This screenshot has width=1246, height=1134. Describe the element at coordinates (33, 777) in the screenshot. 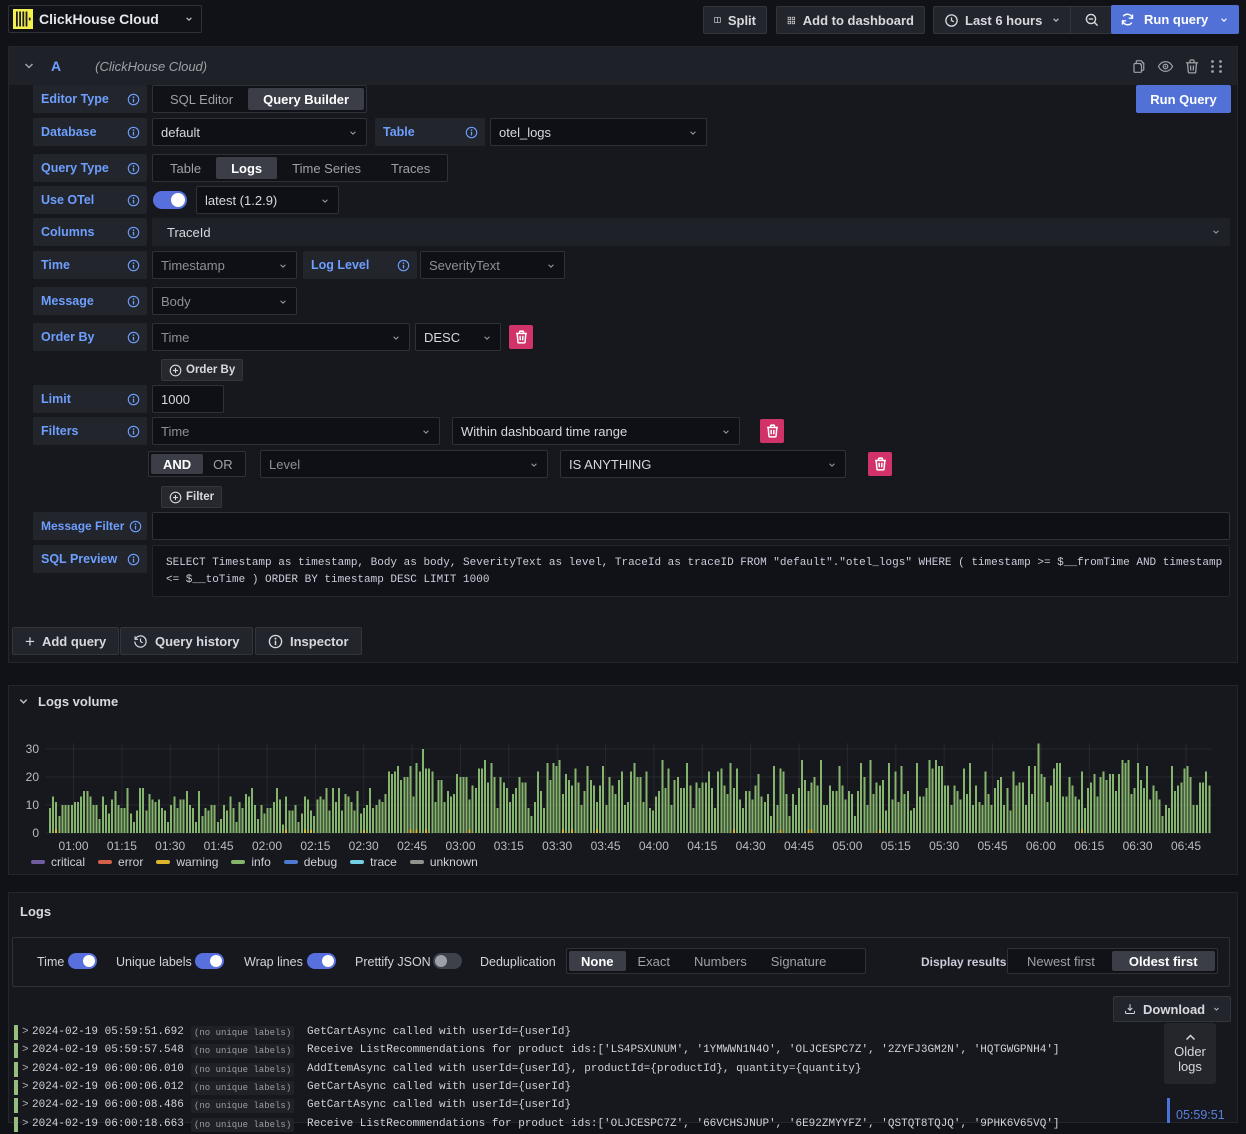

I see `svg-text: 20` at that location.